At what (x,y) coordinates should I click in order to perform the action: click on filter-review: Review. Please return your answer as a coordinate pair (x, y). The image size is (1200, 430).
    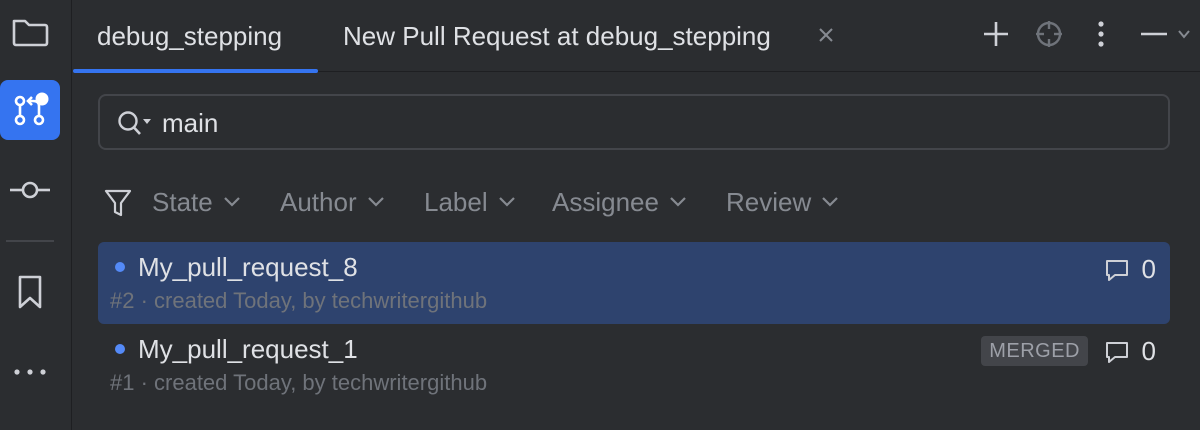
    Looking at the image, I should click on (782, 202).